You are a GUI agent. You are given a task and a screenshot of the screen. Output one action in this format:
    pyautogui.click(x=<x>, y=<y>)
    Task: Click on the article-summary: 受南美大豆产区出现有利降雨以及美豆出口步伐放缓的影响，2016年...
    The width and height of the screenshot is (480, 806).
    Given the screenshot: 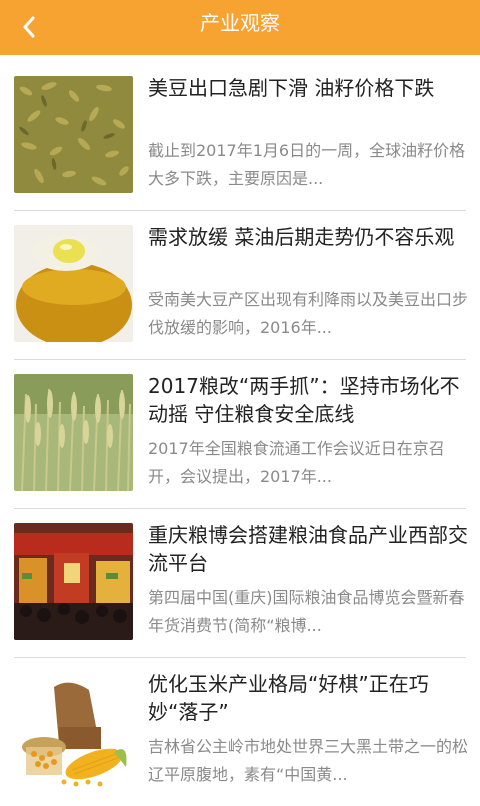 What is the action you would take?
    pyautogui.click(x=308, y=313)
    